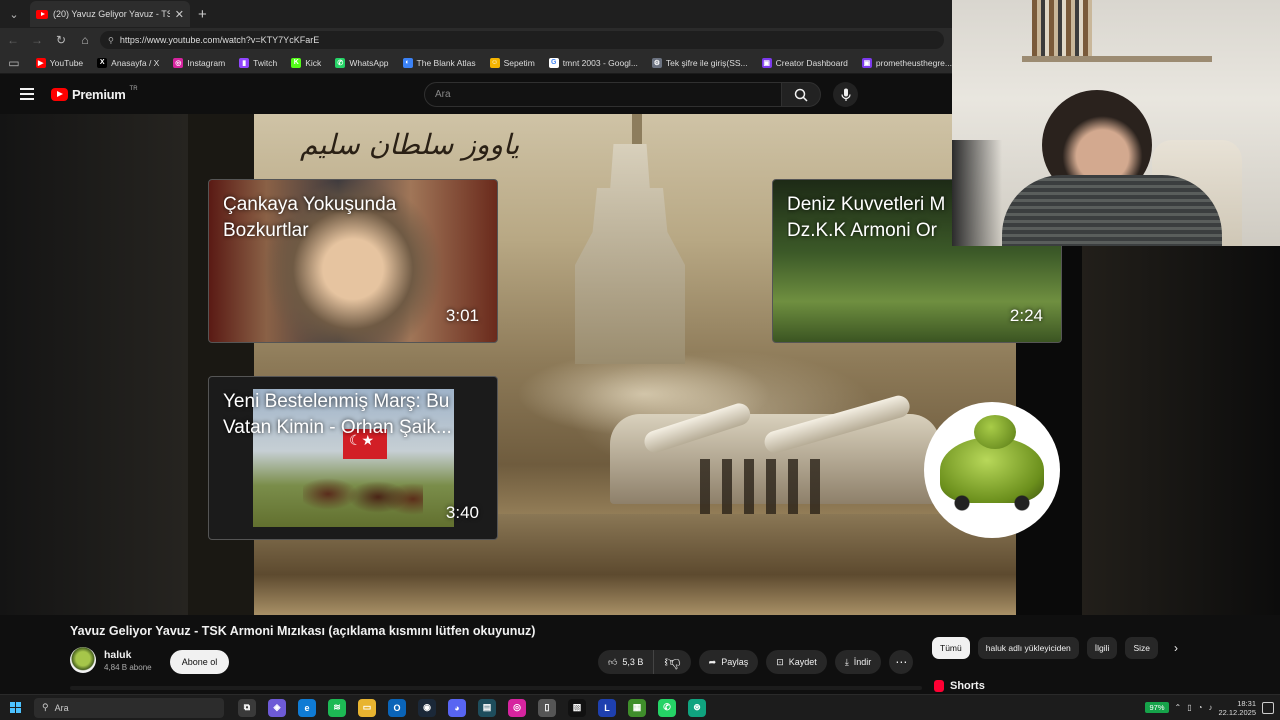 The height and width of the screenshot is (720, 1280). What do you see at coordinates (37, 40) in the screenshot?
I see `forward-arrow-icon: →` at bounding box center [37, 40].